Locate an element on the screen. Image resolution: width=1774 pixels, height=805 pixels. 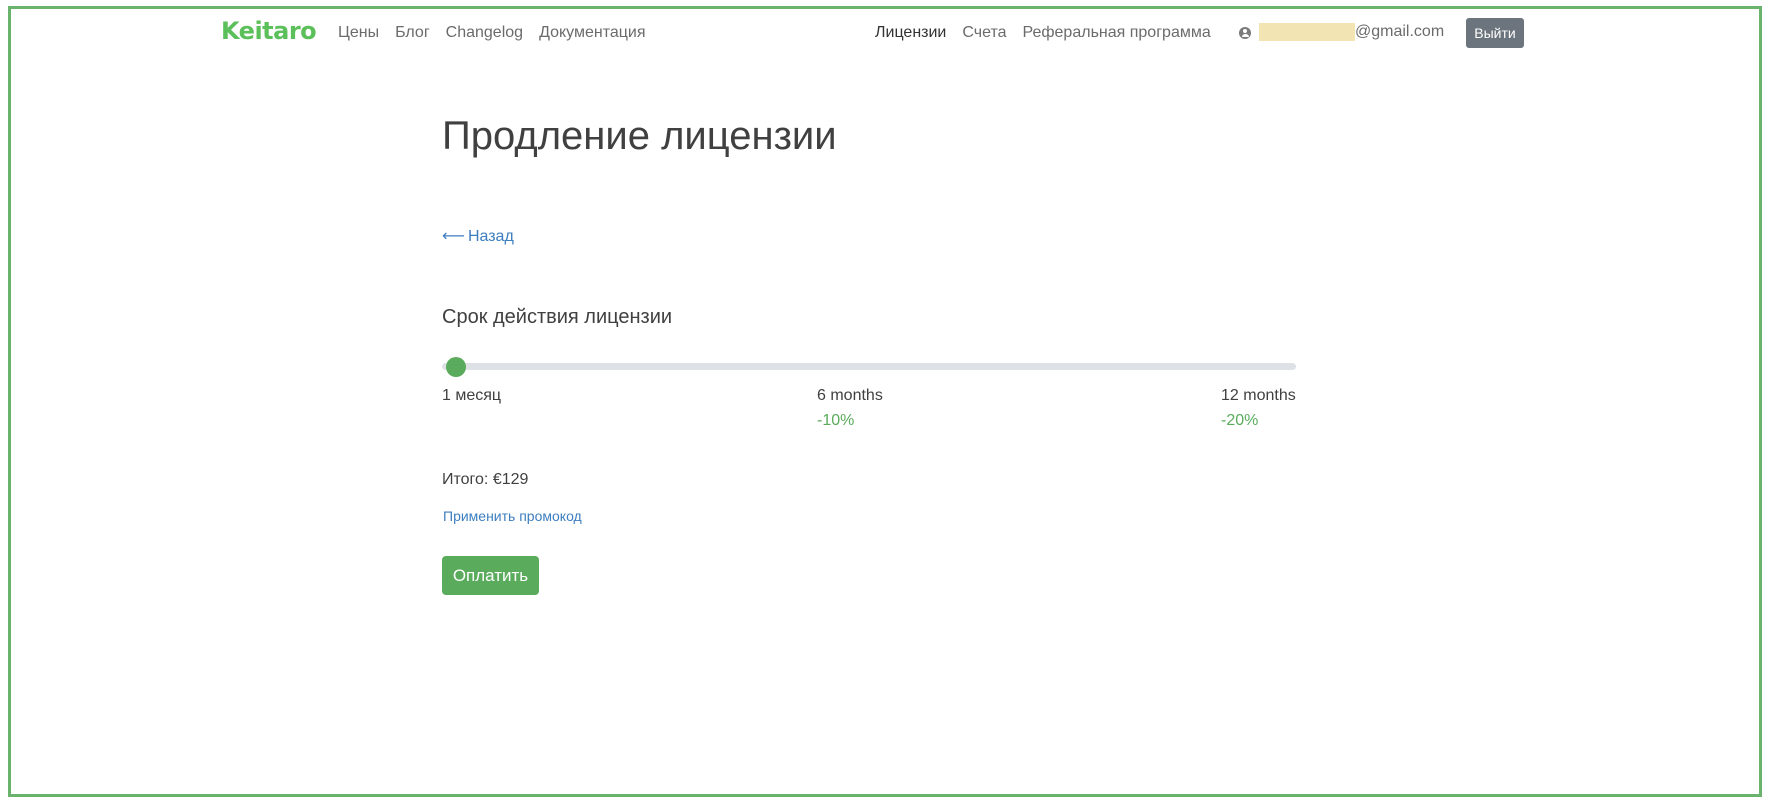
back-link: ⟵ Назад is located at coordinates (478, 236).